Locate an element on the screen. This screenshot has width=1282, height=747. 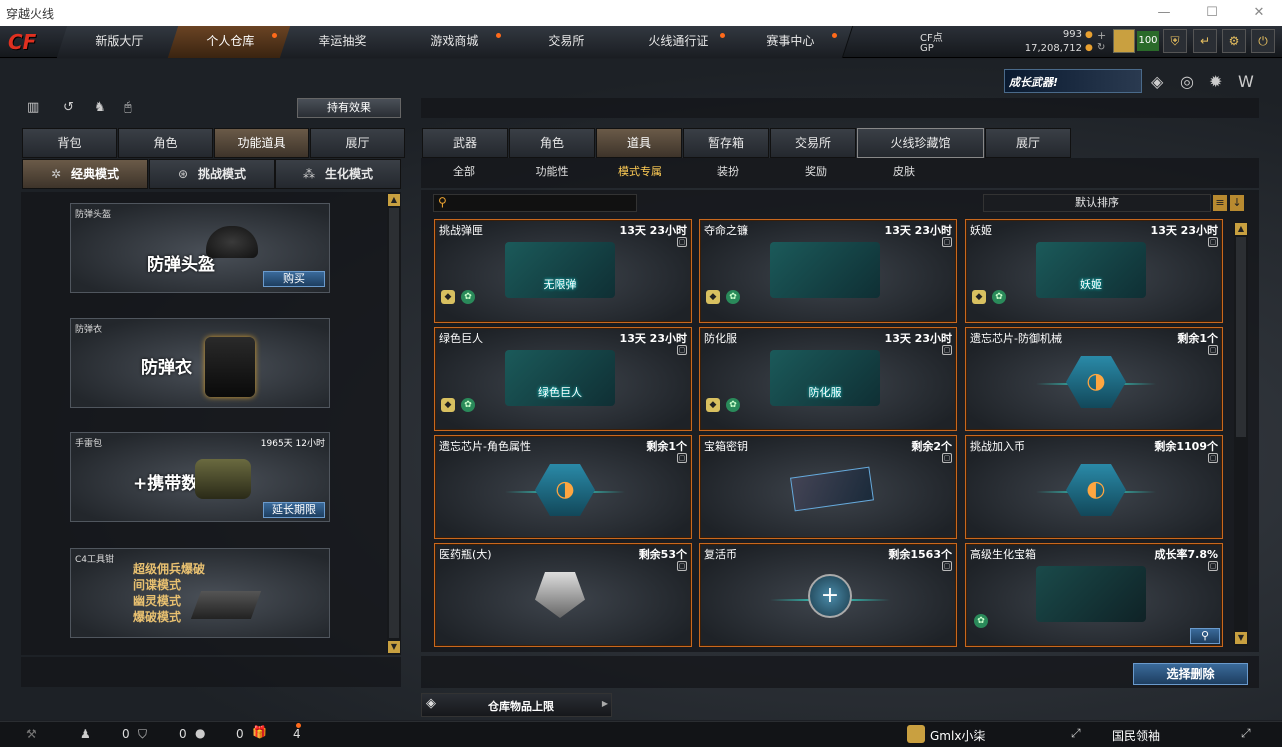
item-card: 妖姬 13天 23小时 ▢ 妖姬 ◆ ✿ is located at coordinates (1094, 271).